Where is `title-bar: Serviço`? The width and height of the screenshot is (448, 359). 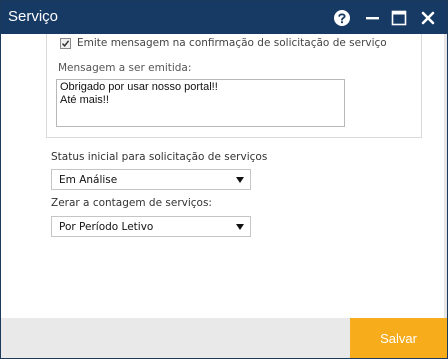
title-bar: Serviço is located at coordinates (224, 17).